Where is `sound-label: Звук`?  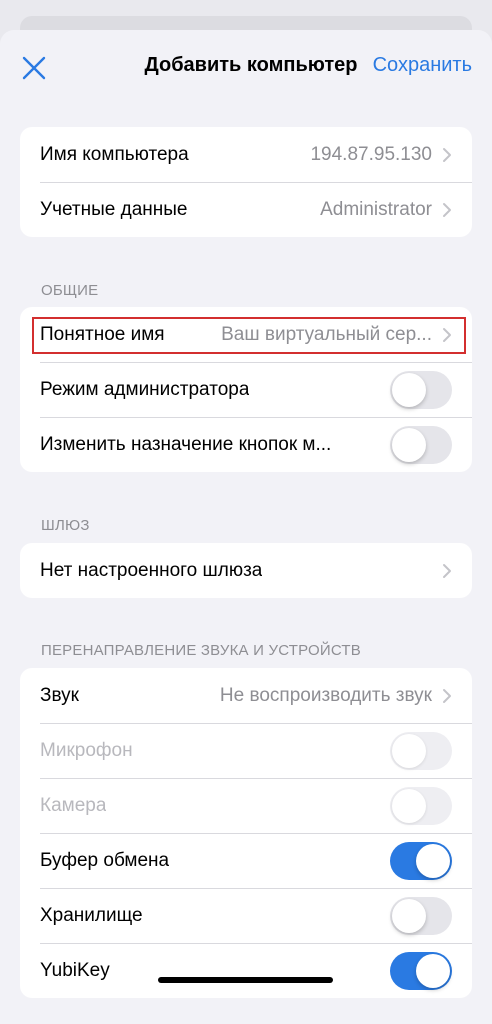
sound-label: Звук is located at coordinates (59, 695).